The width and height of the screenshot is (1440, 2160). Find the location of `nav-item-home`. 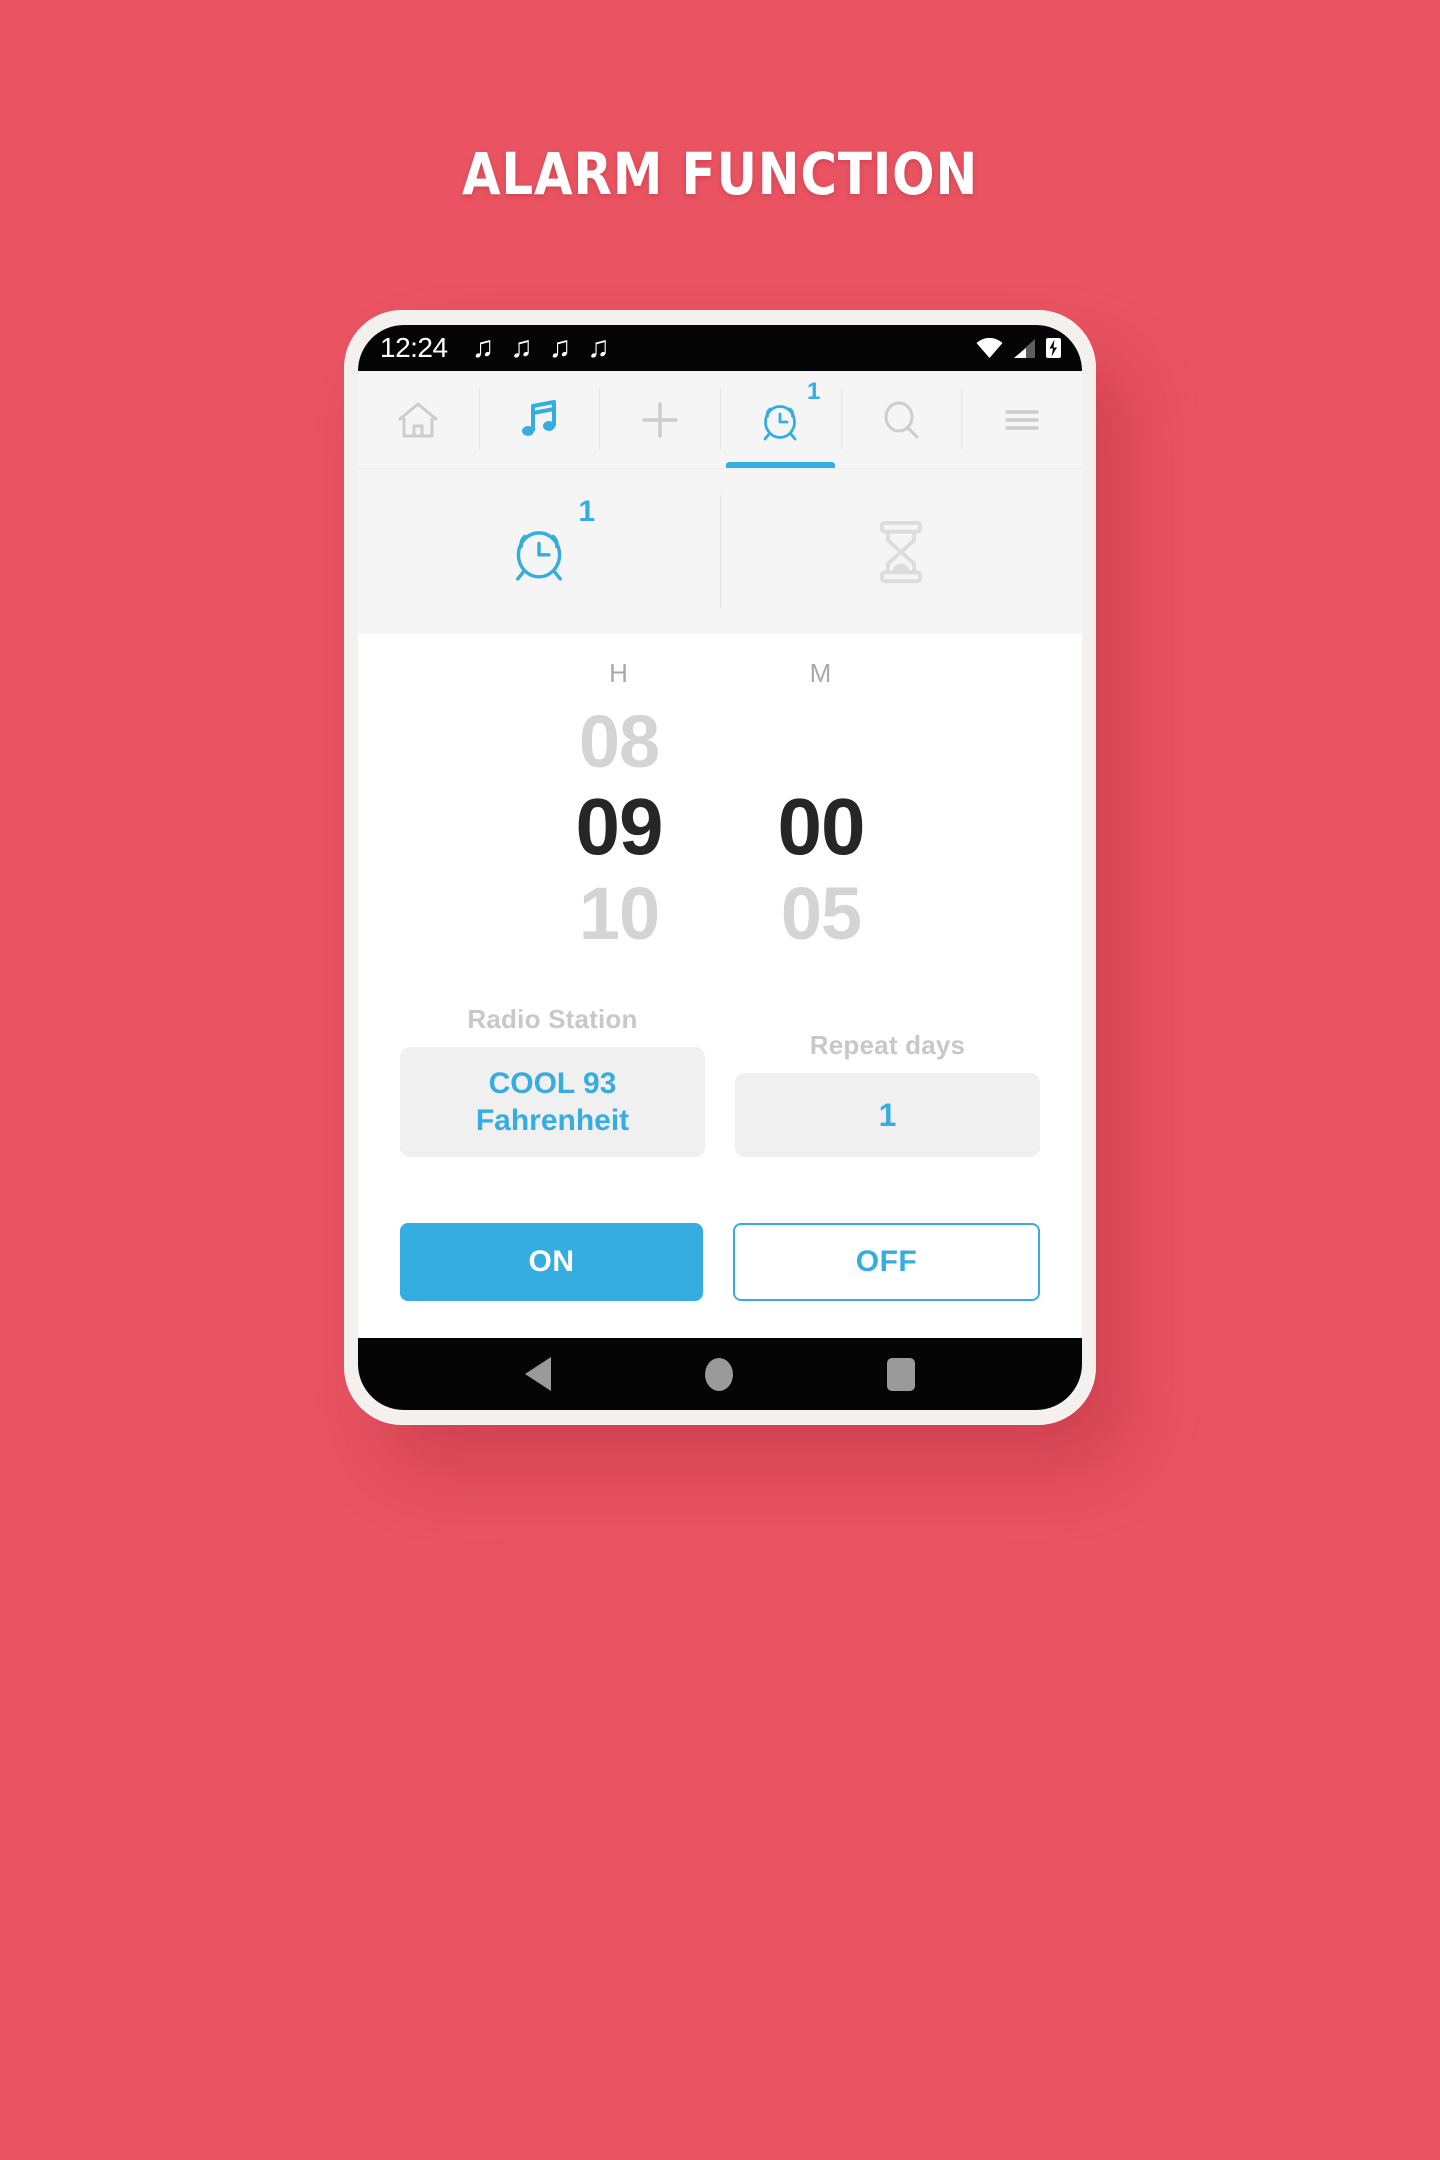

nav-item-home is located at coordinates (418, 419).